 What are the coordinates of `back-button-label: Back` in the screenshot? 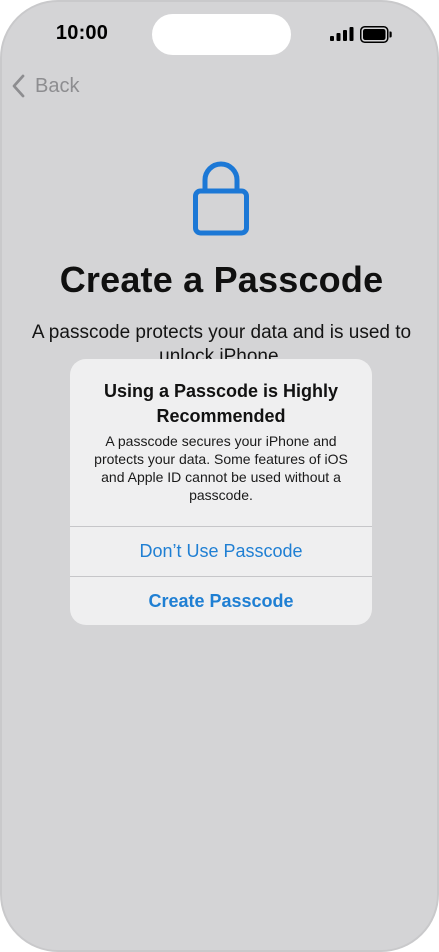 It's located at (57, 85).